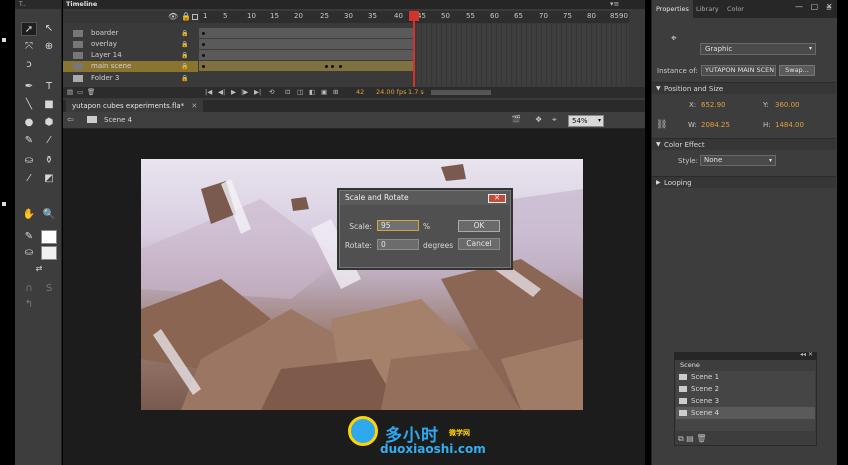 Image resolution: width=848 pixels, height=465 pixels. Describe the element at coordinates (744, 182) in the screenshot. I see `looping-section: ▶ Looping` at that location.